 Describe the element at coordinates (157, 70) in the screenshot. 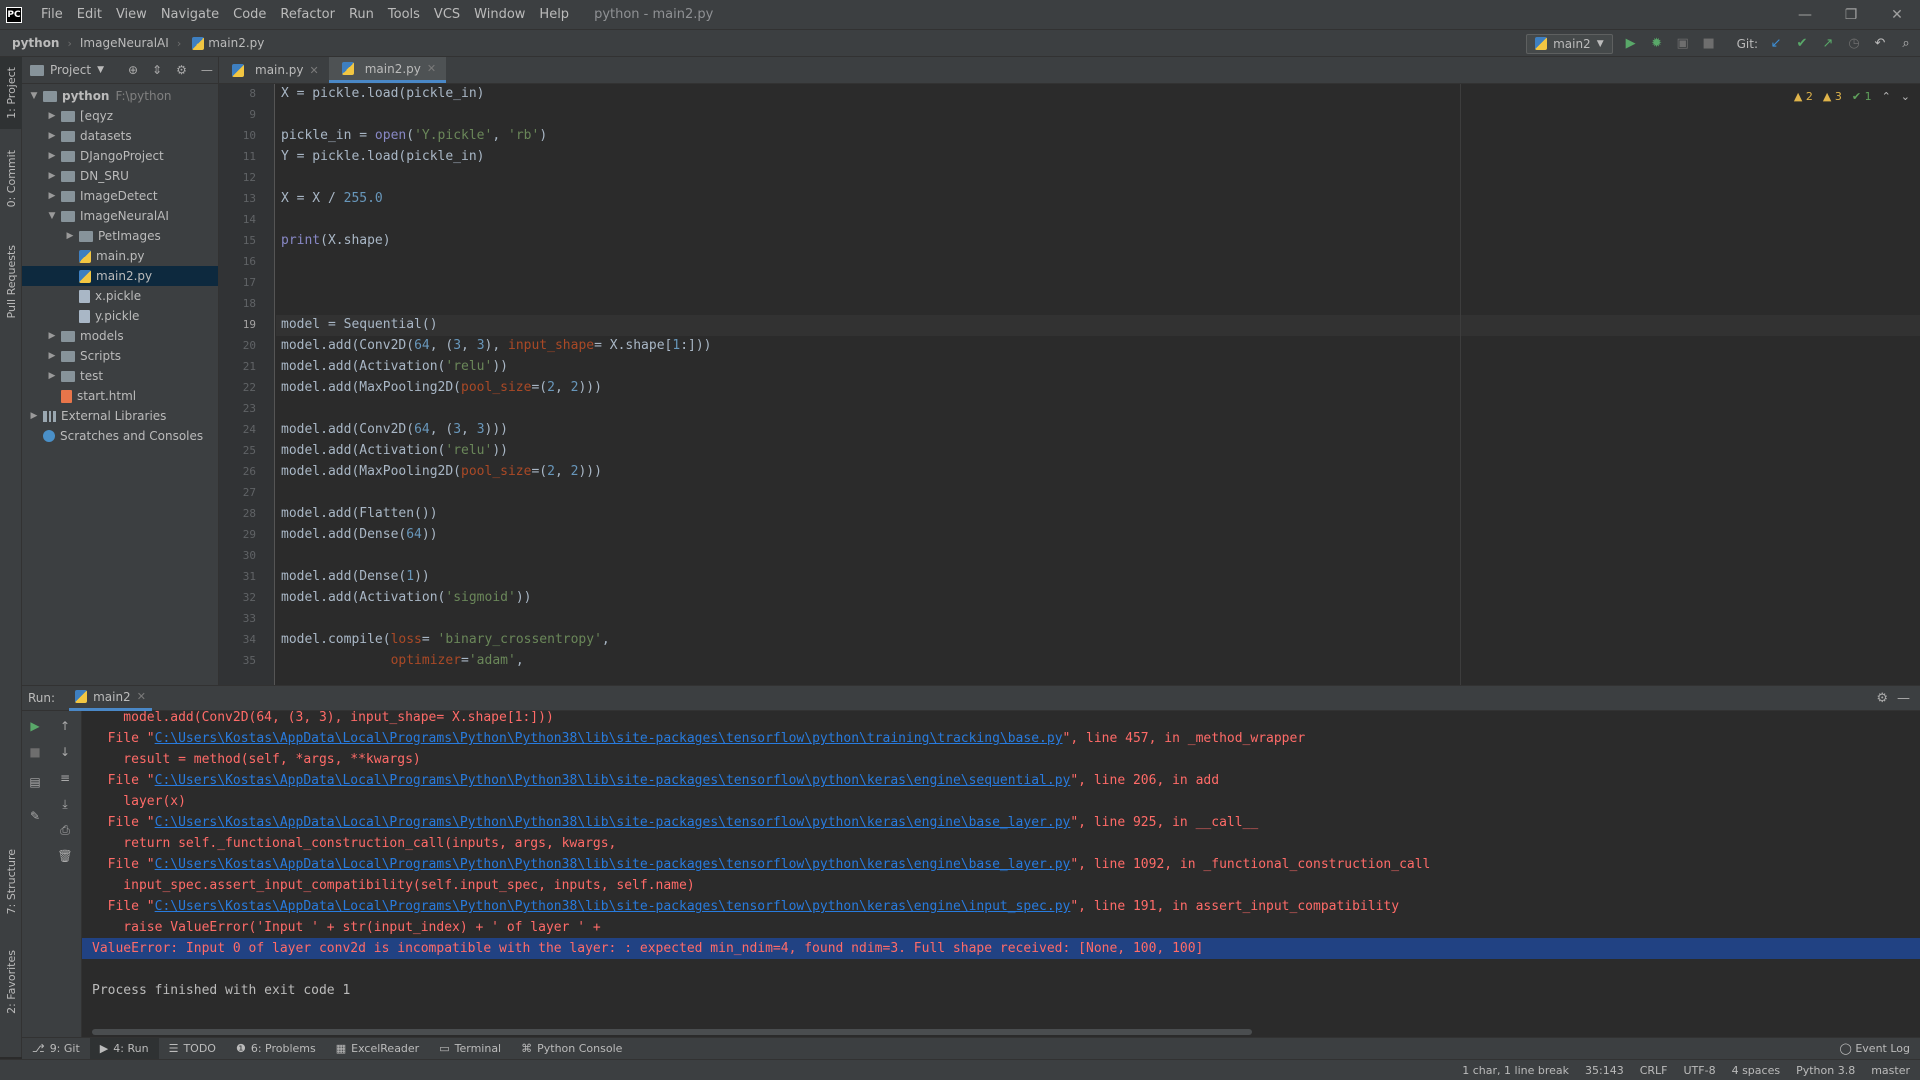

I see `collapse-all-icon: ⇕` at that location.